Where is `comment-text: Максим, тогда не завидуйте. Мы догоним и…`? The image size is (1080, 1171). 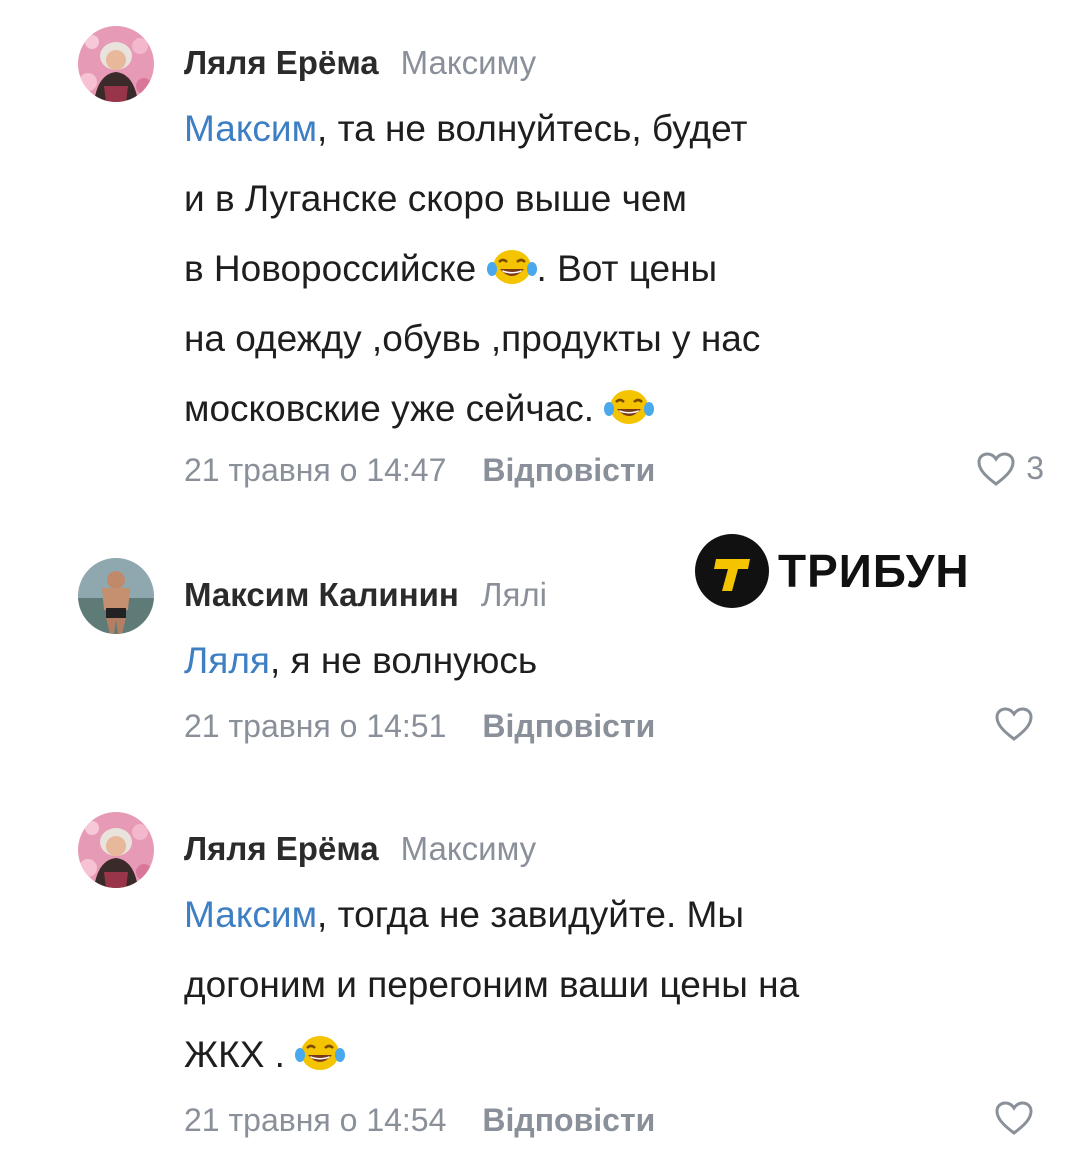
comment-text: Максим, тогда не завидуйте. Мы догоним и… is located at coordinates (492, 984).